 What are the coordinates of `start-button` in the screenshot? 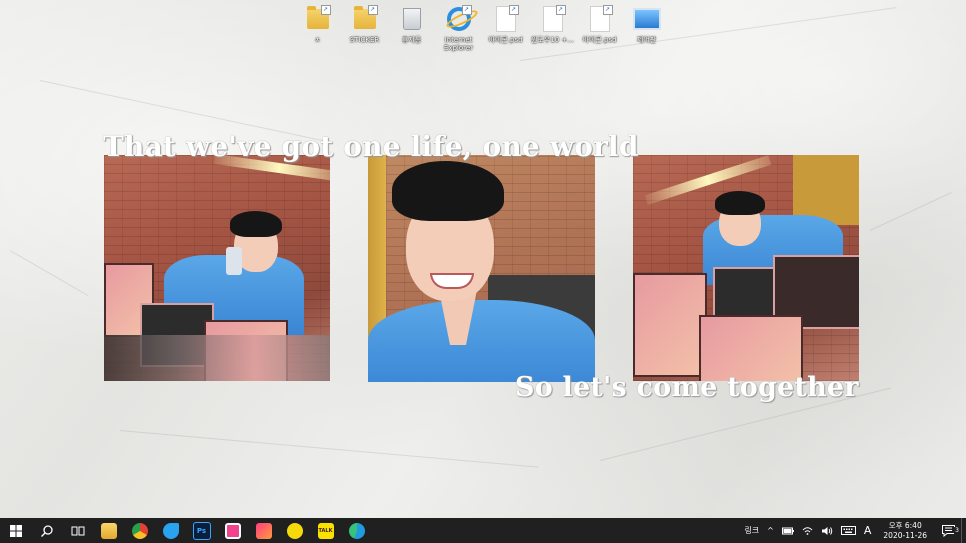 It's located at (15, 530).